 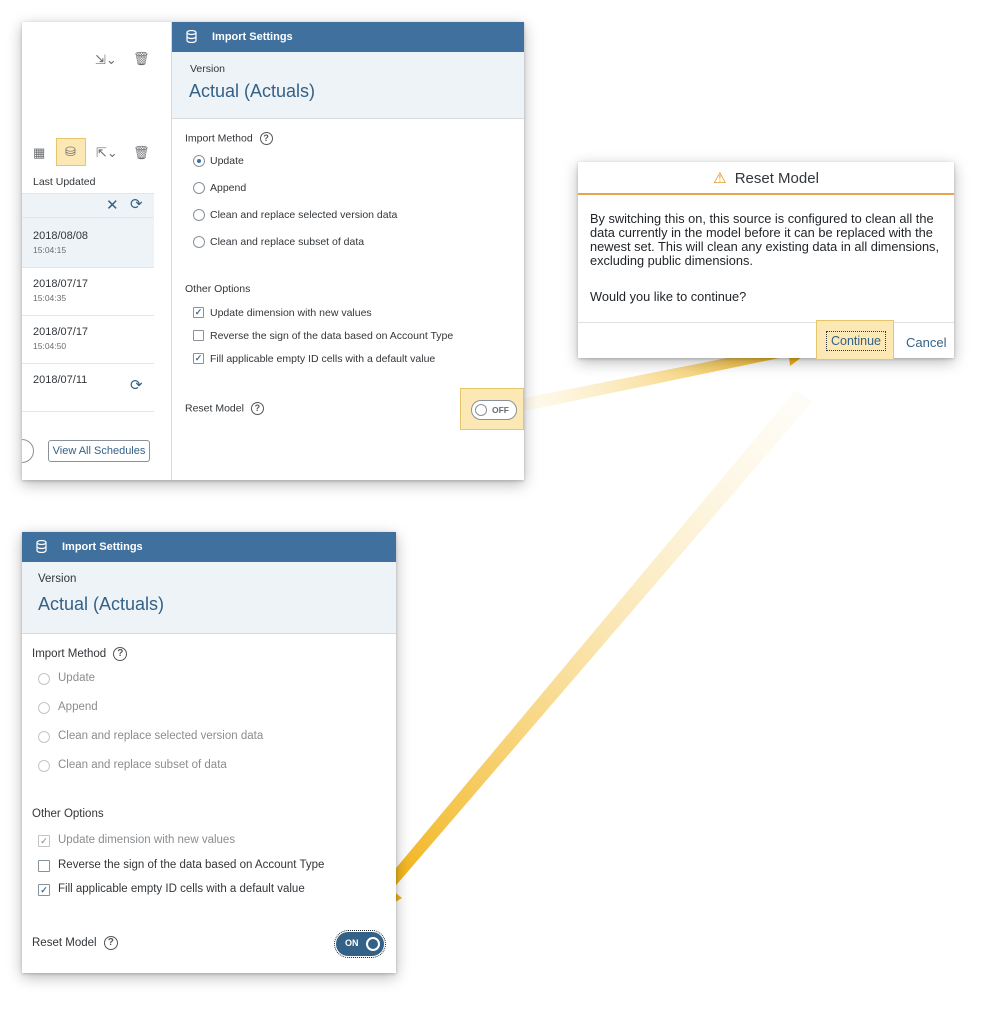 I want to click on table-row: 2018/07/11 ⟳, so click(x=88, y=388).